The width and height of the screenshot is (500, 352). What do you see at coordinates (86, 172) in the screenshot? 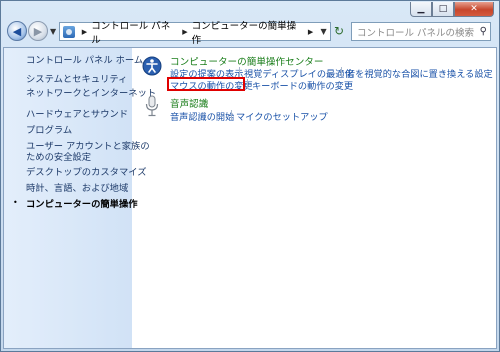
I see `sidebar-item-appearance: デスクトップのカスタマイズ` at bounding box center [86, 172].